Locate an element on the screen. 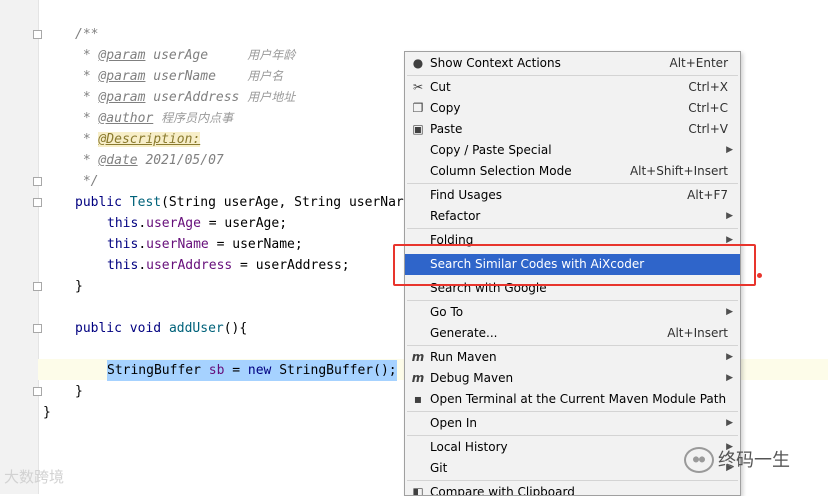 This screenshot has width=828, height=496. code-line-description: * @Description: is located at coordinates (138, 139).